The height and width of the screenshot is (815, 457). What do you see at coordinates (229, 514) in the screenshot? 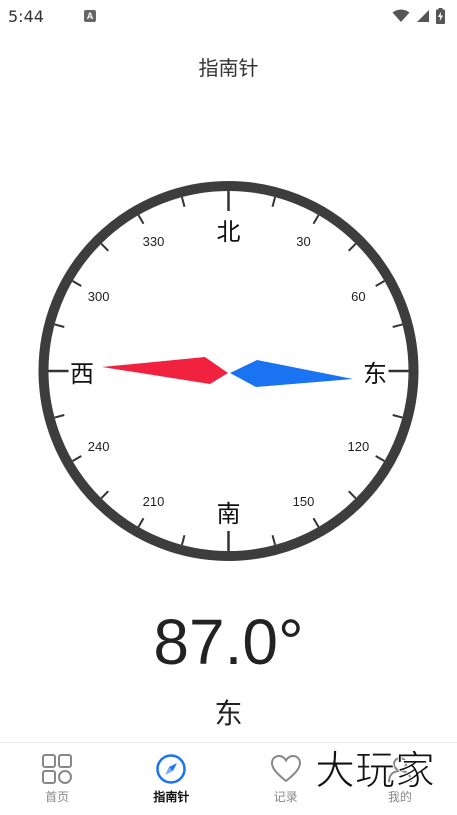
I see `south-label: 南` at bounding box center [229, 514].